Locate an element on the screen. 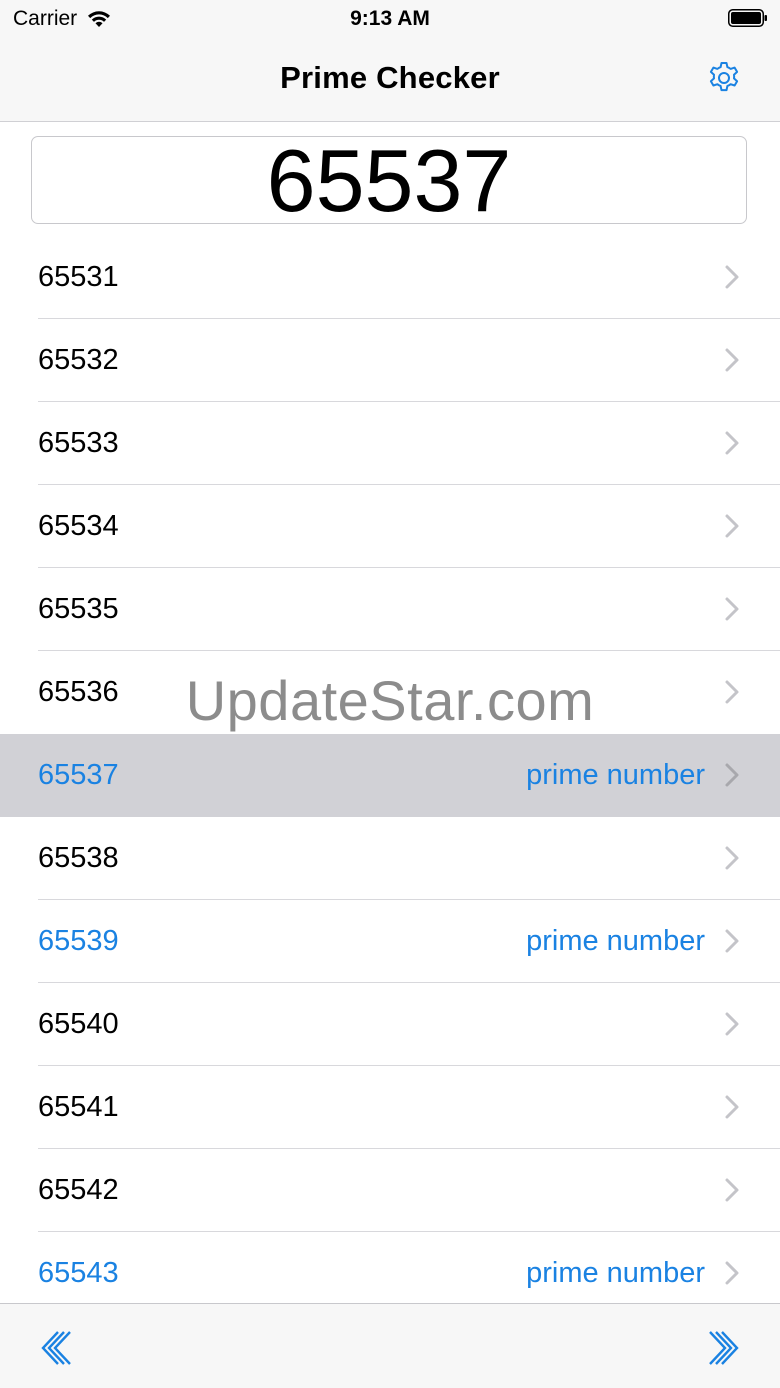  double-chevron-left-icon is located at coordinates (58, 1348).